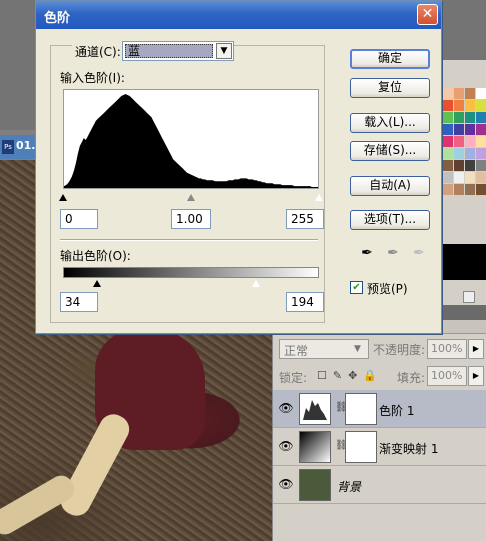 This screenshot has width=486, height=541. What do you see at coordinates (8, 147) in the screenshot?
I see `photoshop-icon: Ps` at bounding box center [8, 147].